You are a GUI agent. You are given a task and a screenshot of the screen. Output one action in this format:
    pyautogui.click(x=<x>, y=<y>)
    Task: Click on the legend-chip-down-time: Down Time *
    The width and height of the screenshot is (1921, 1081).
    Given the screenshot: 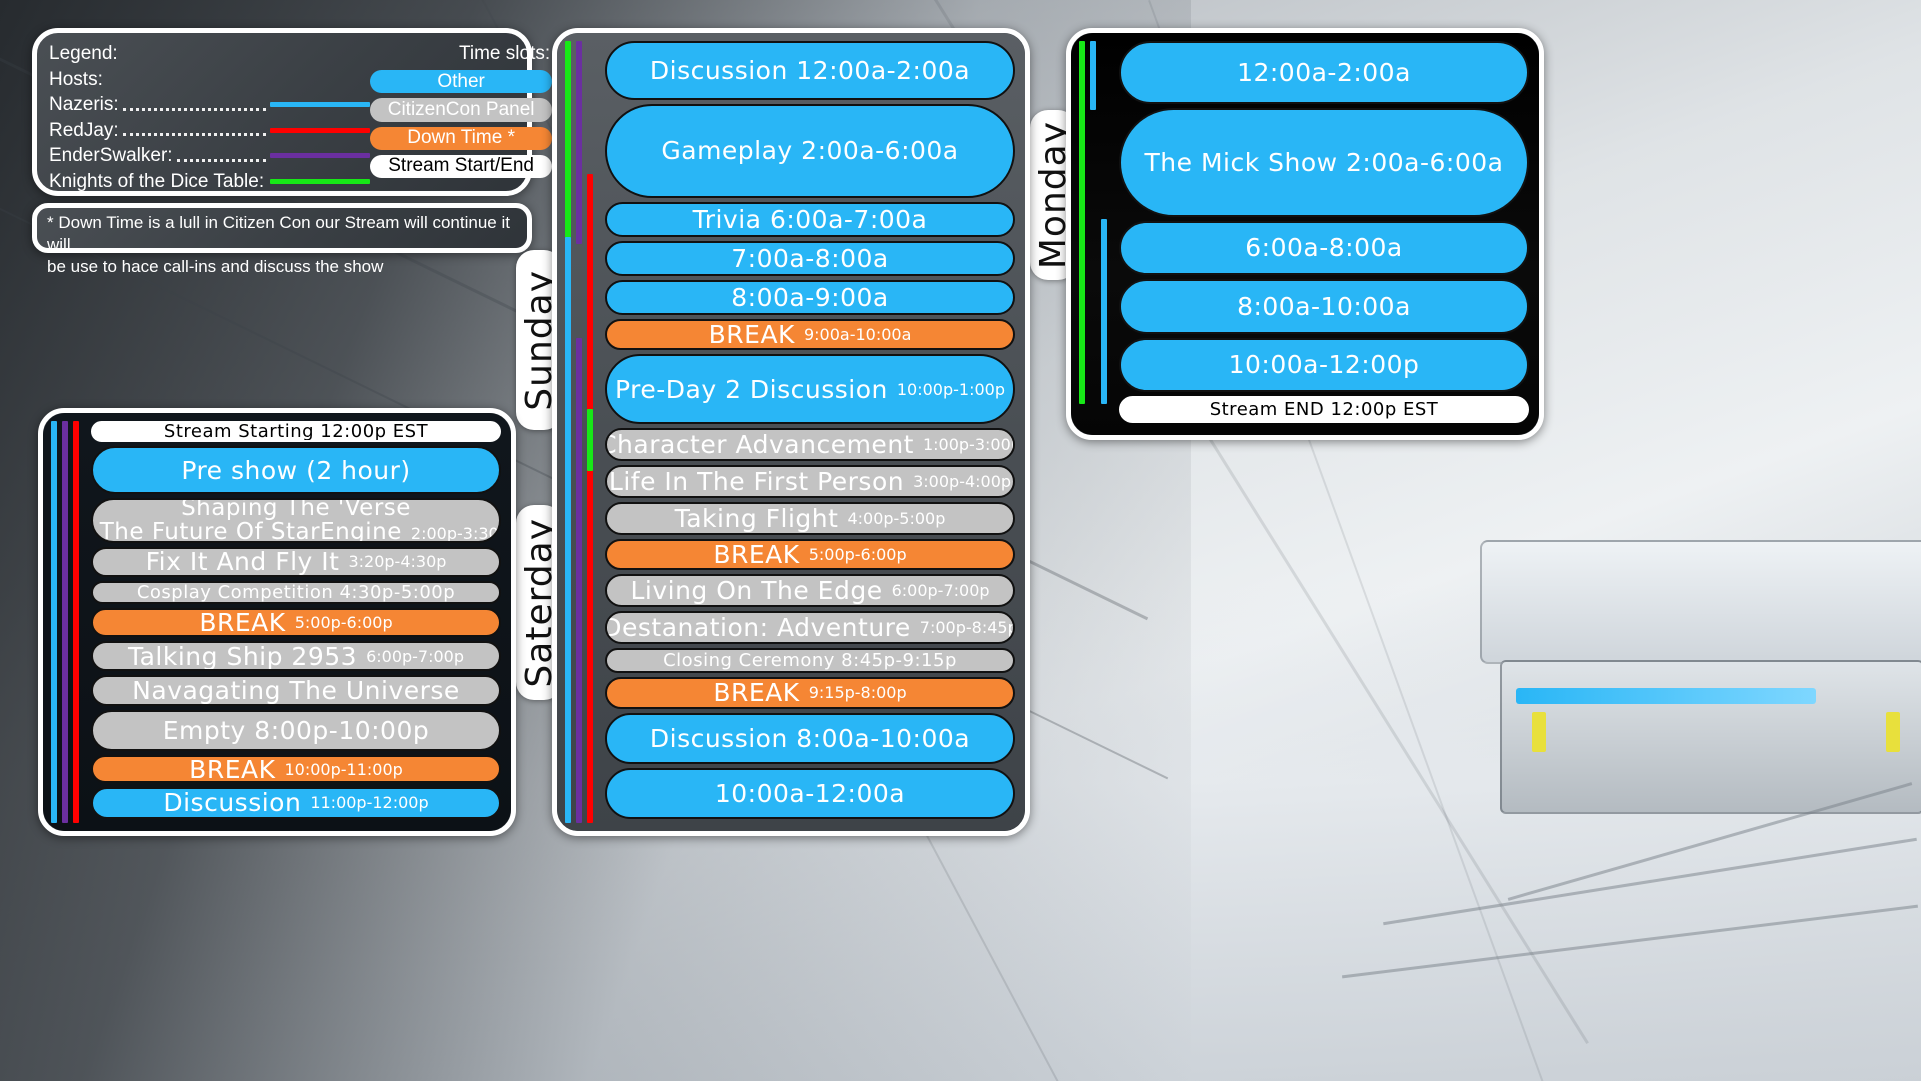 What is the action you would take?
    pyautogui.click(x=461, y=138)
    